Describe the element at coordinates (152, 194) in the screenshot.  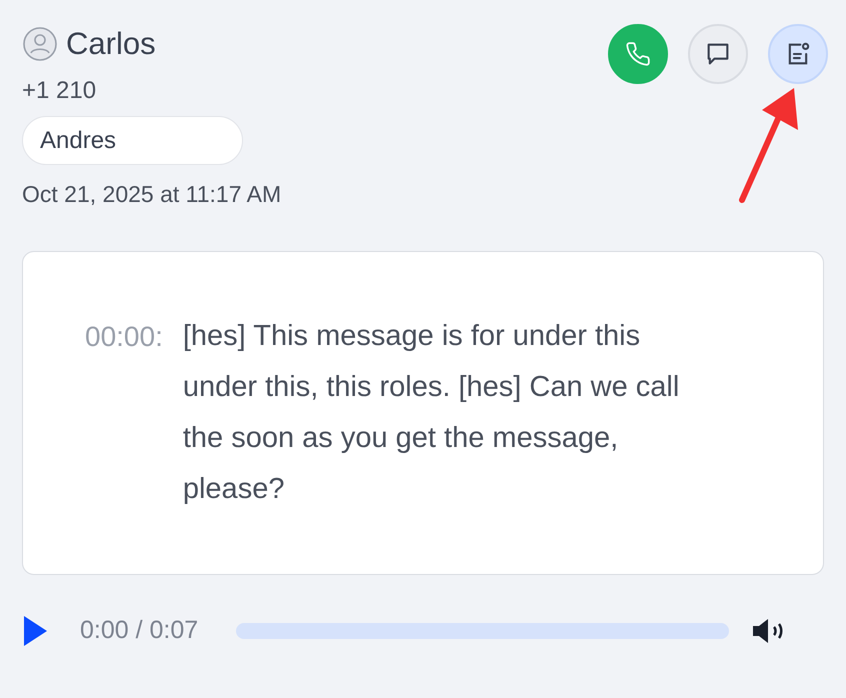
I see `date-time: Oct 21, 2025 at 11:17 AM` at that location.